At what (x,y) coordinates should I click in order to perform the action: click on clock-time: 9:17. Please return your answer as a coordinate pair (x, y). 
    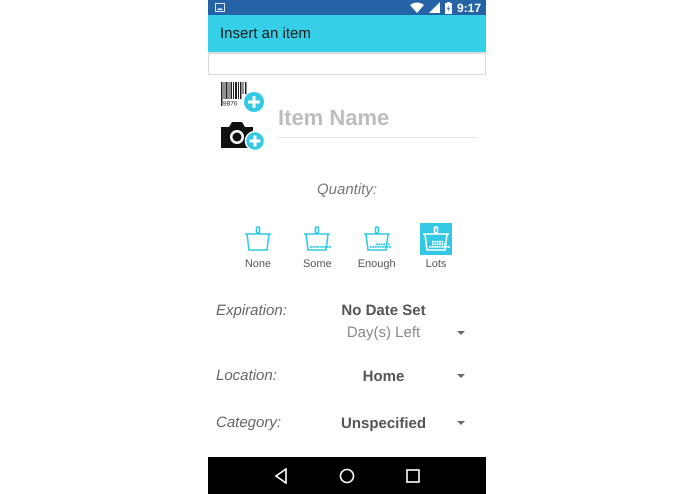
    Looking at the image, I should click on (468, 7).